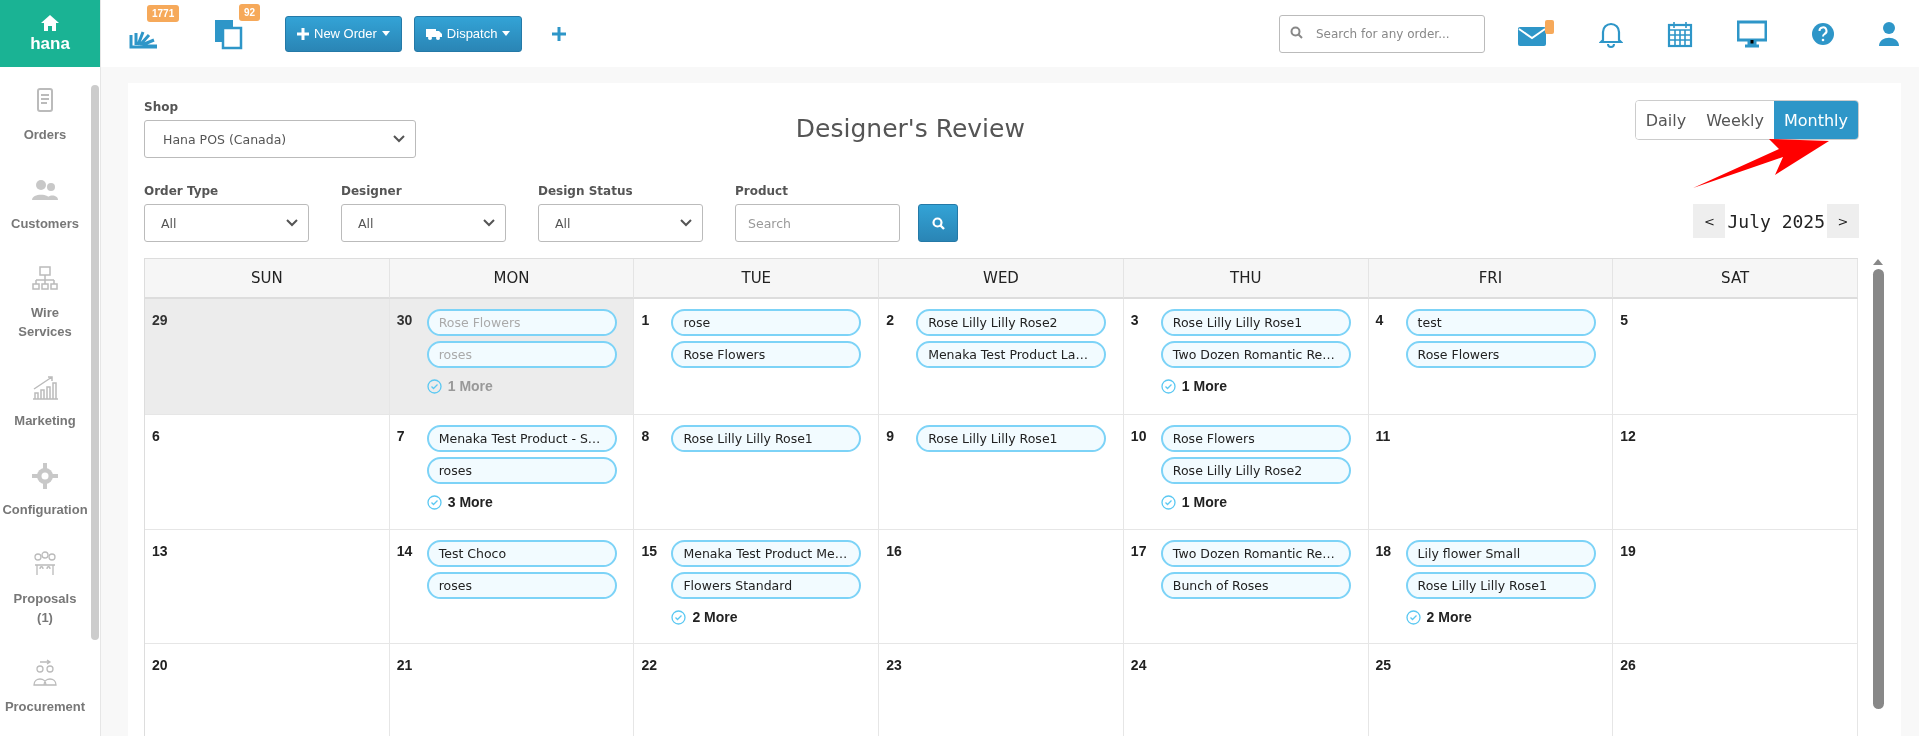 Image resolution: width=1919 pixels, height=736 pixels. What do you see at coordinates (1001, 279) in the screenshot?
I see `weekday-header: WED` at bounding box center [1001, 279].